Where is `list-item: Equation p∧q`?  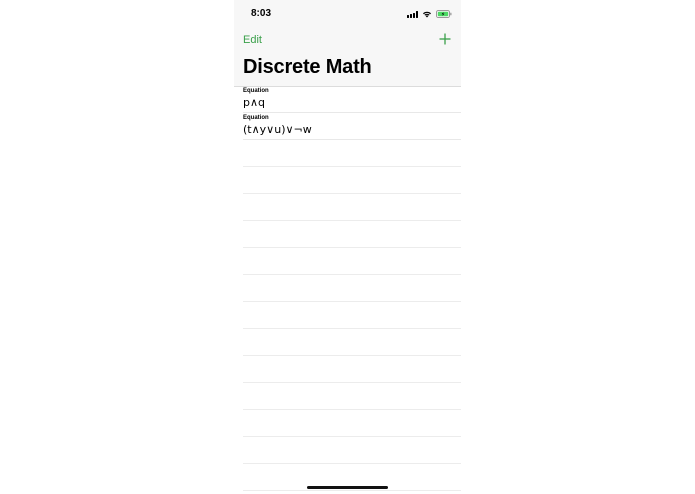
list-item: Equation p∧q is located at coordinates (352, 99).